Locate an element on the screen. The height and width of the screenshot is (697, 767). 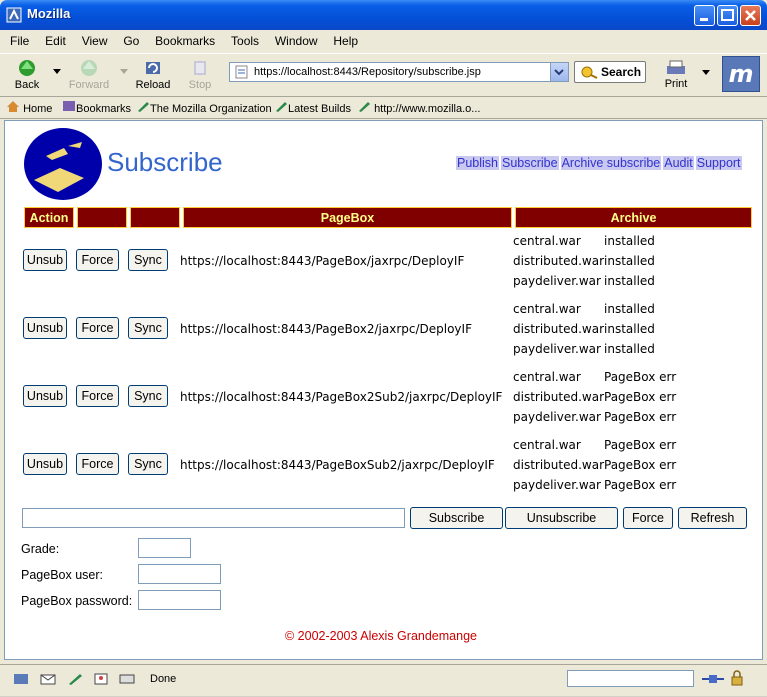
subscribe-button: Subscribe is located at coordinates (456, 518).